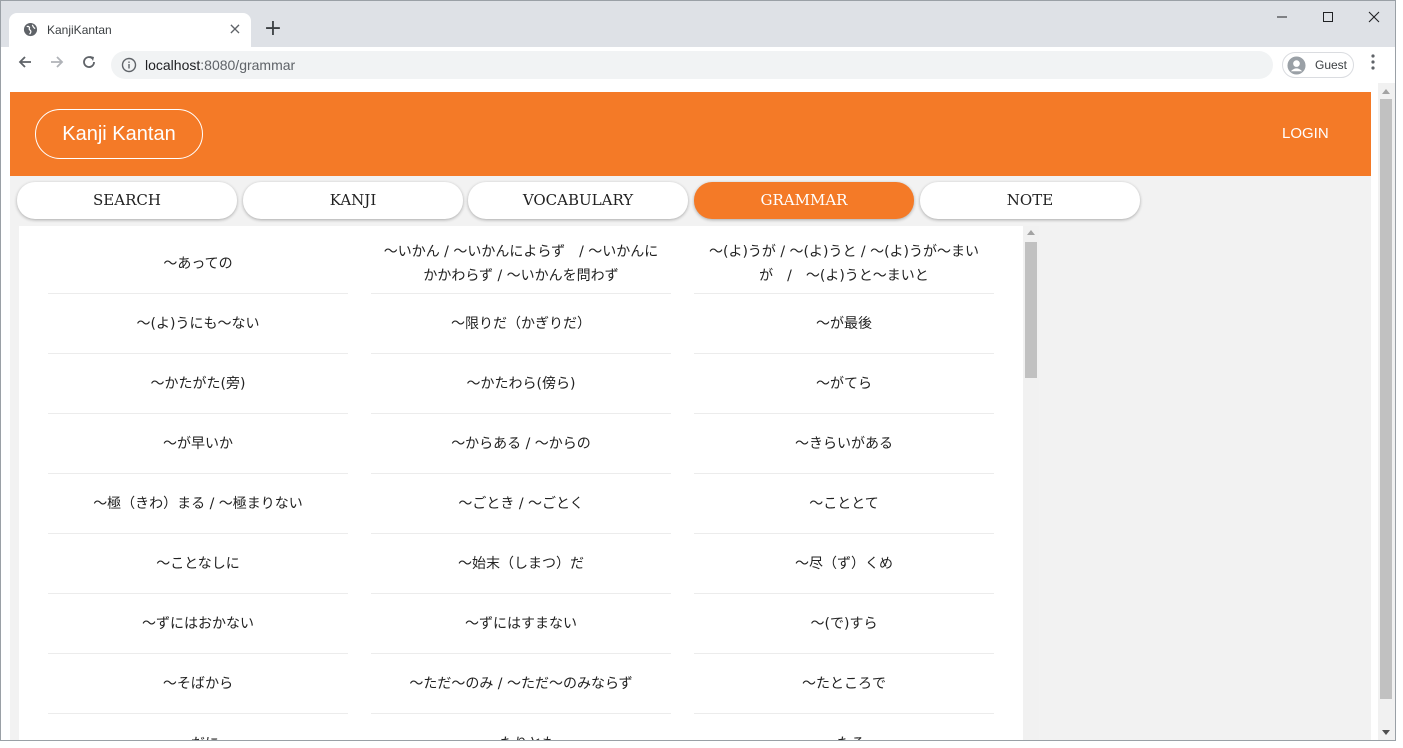 The image size is (1403, 748). Describe the element at coordinates (1282, 19) in the screenshot. I see `minimize-icon` at that location.